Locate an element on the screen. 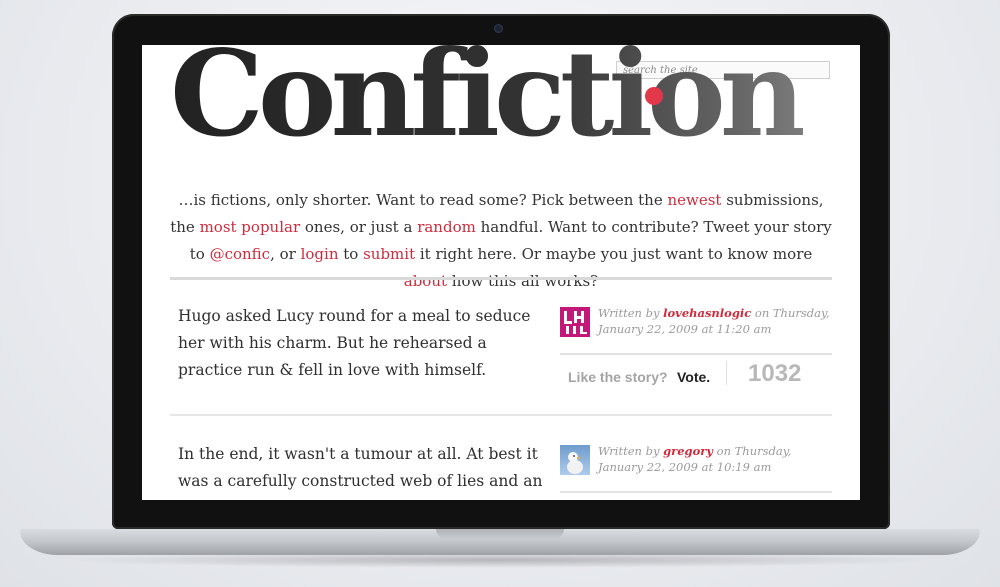 Image resolution: width=1000 pixels, height=587 pixels. login-link: login is located at coordinates (320, 254).